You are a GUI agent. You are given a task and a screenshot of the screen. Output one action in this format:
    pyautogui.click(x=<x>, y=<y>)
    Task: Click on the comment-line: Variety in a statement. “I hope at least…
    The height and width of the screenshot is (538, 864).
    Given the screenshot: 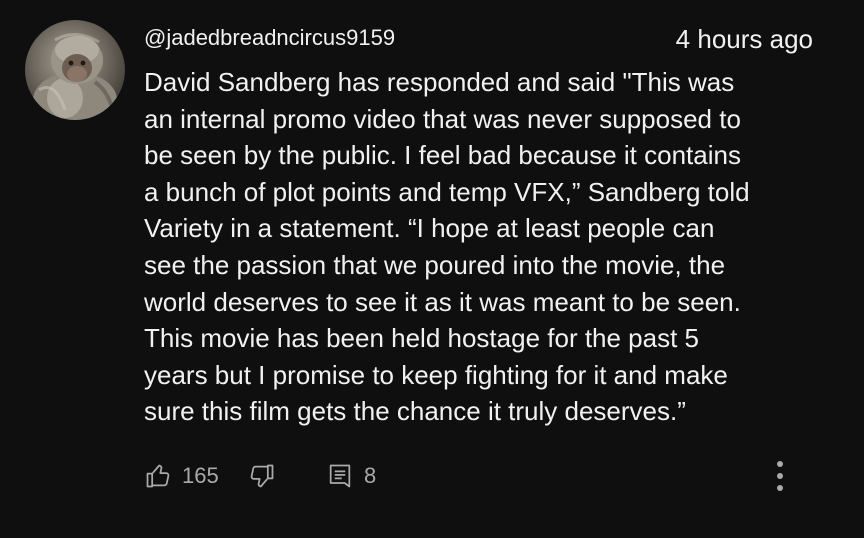 What is the action you would take?
    pyautogui.click(x=429, y=228)
    